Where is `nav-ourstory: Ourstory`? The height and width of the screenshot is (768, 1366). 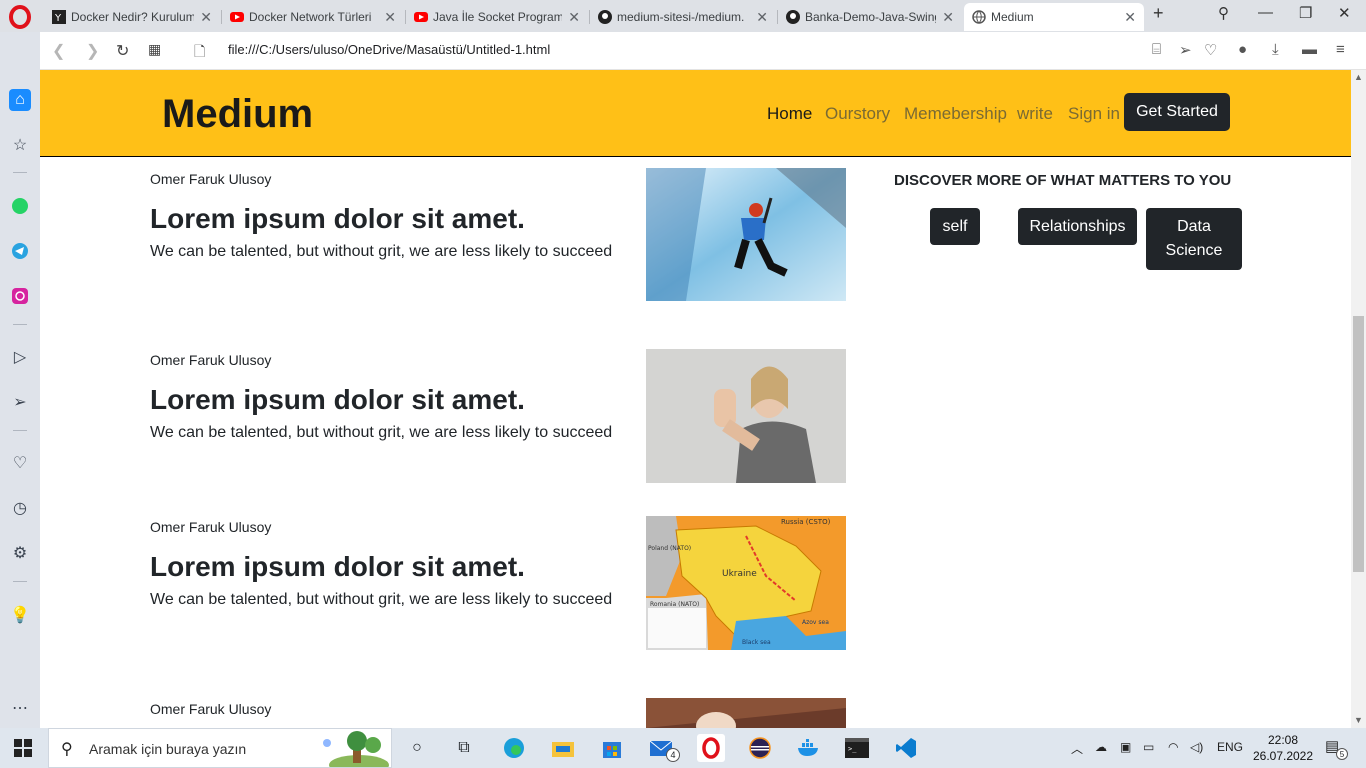
nav-ourstory: Ourstory is located at coordinates (857, 114).